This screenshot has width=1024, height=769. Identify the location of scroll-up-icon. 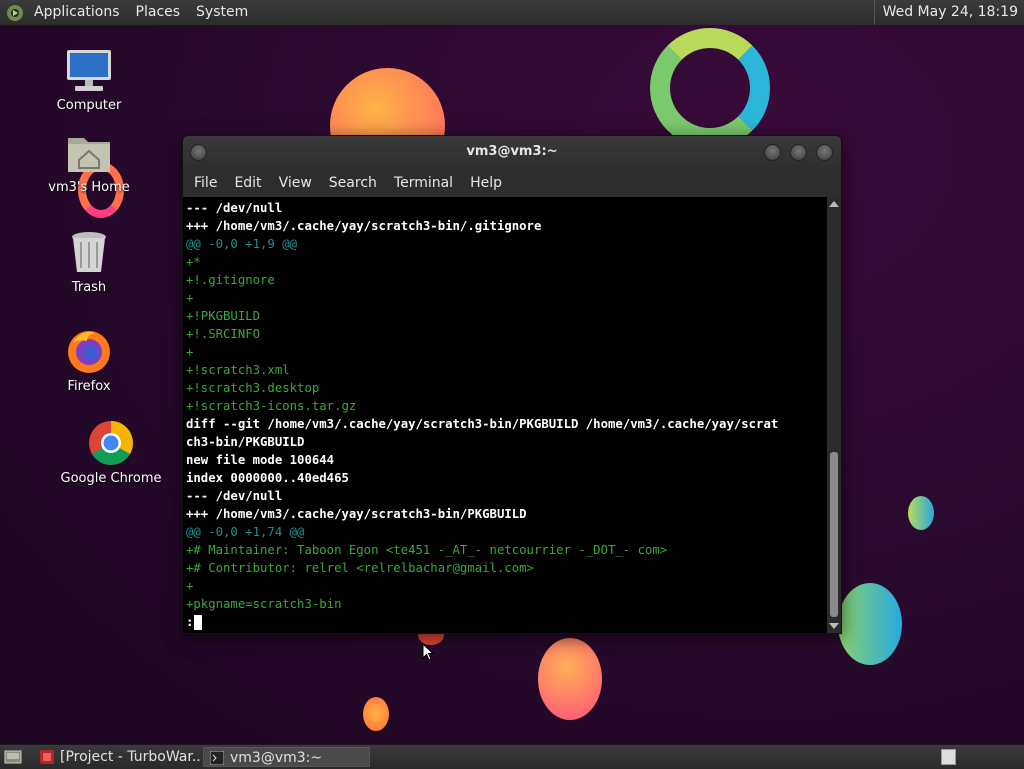
(834, 204).